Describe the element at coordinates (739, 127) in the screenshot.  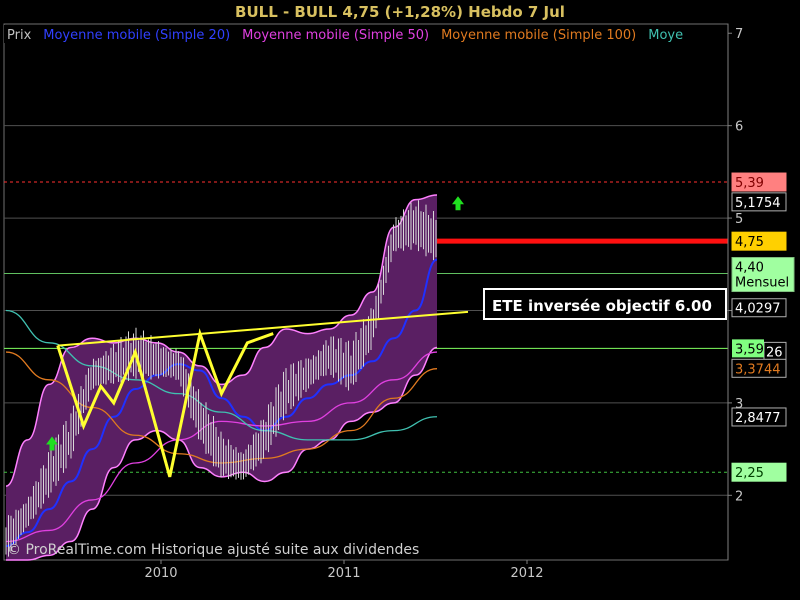
I see `y-tick-label: 6` at that location.